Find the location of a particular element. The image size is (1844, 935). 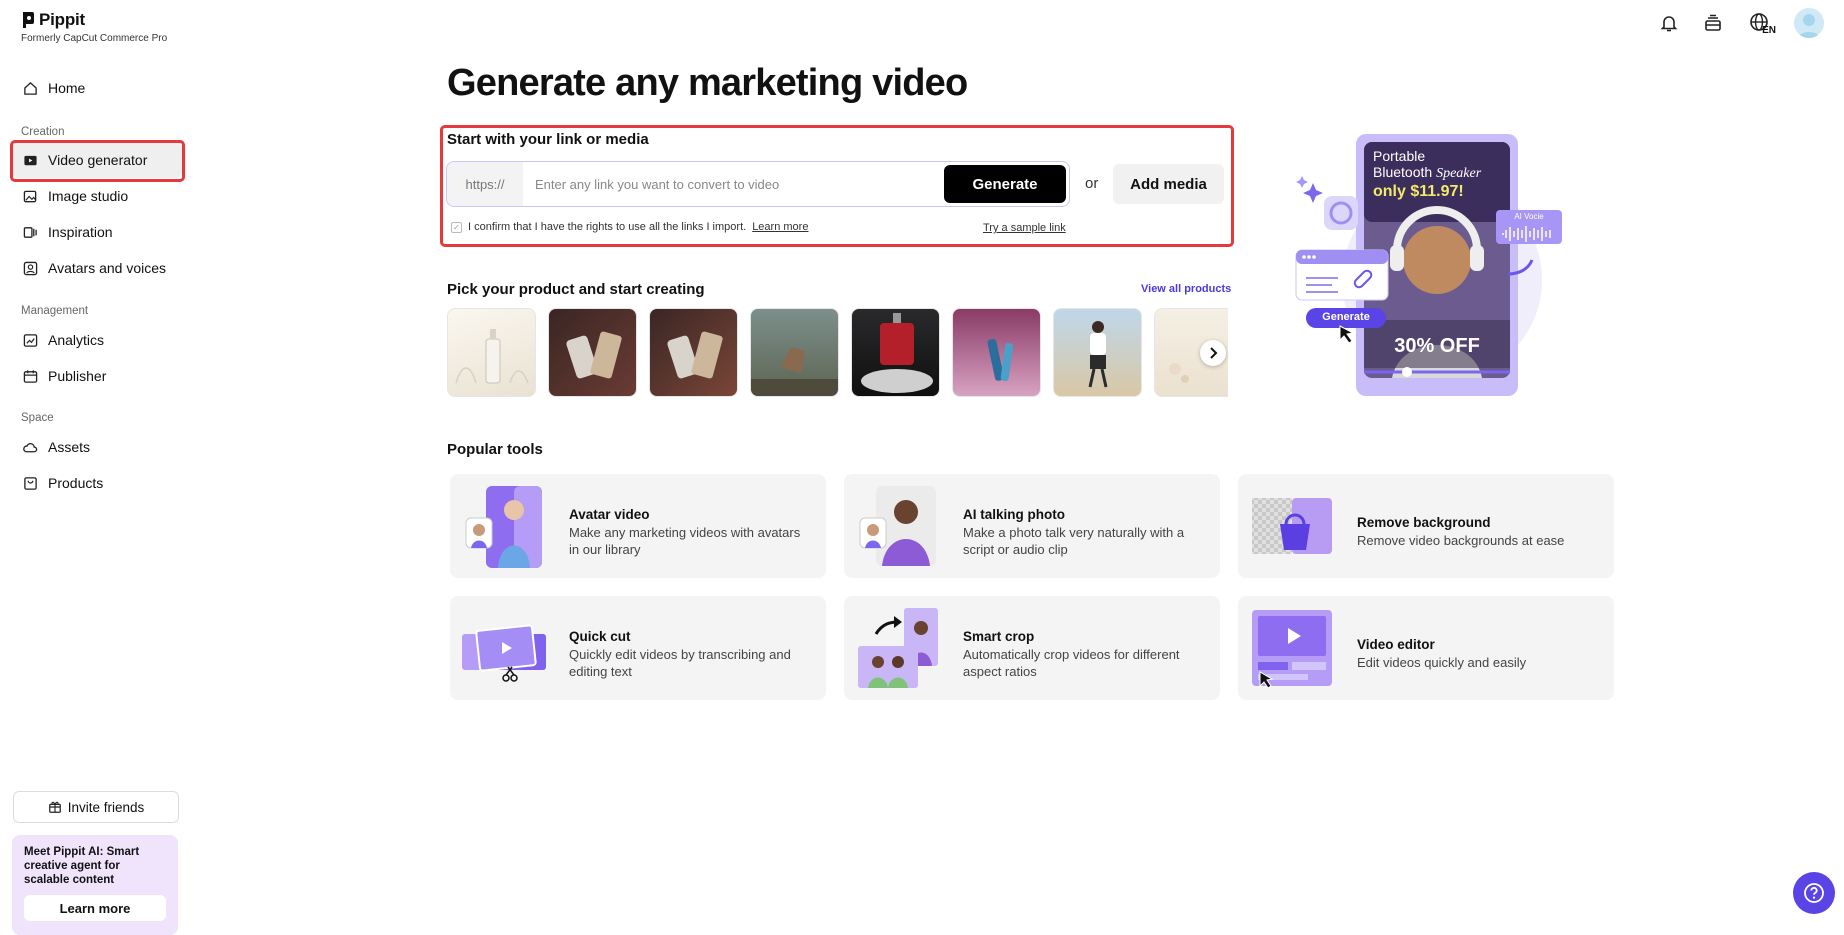

inspiration-icon is located at coordinates (30, 232).